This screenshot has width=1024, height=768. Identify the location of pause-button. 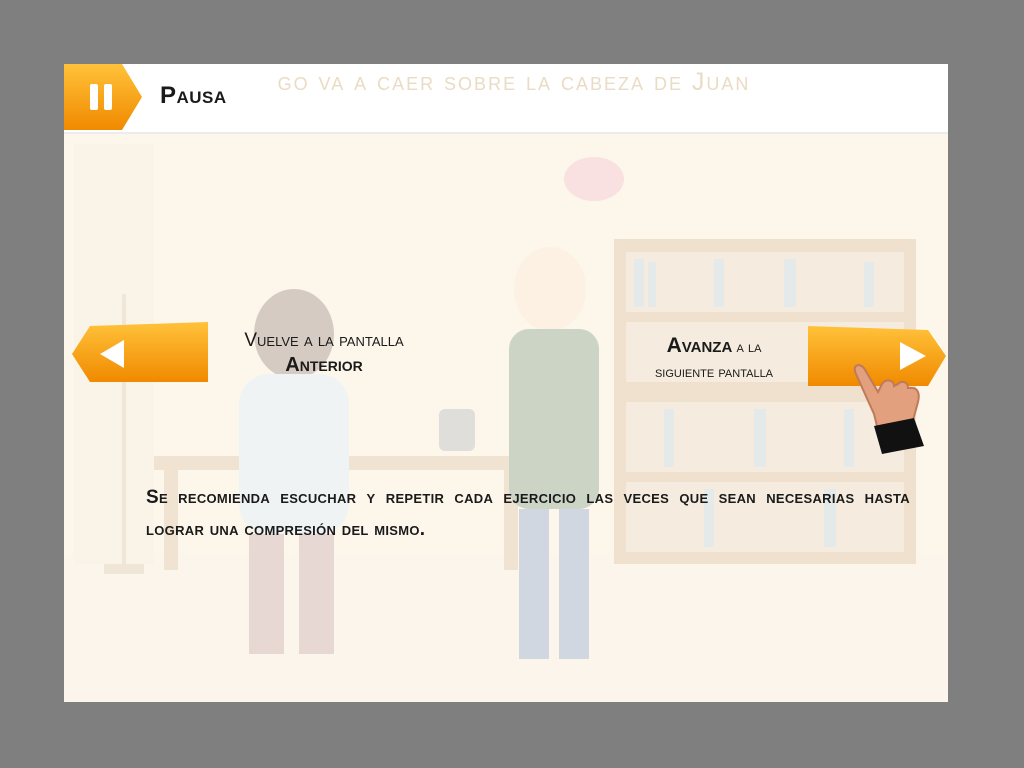
(104, 97).